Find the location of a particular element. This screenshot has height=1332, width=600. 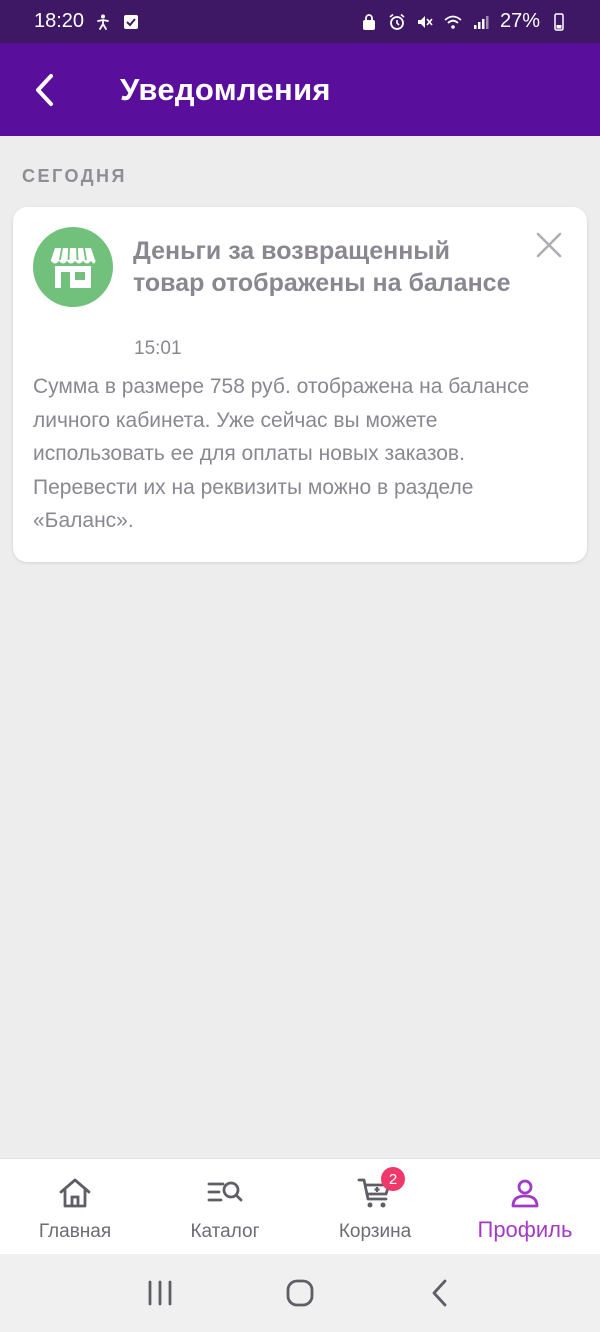

battery-icon is located at coordinates (559, 21).